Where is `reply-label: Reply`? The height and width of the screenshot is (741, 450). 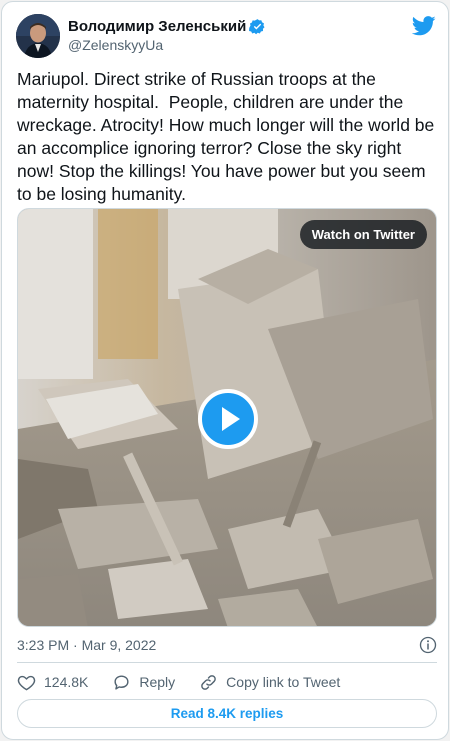
reply-label: Reply is located at coordinates (157, 682).